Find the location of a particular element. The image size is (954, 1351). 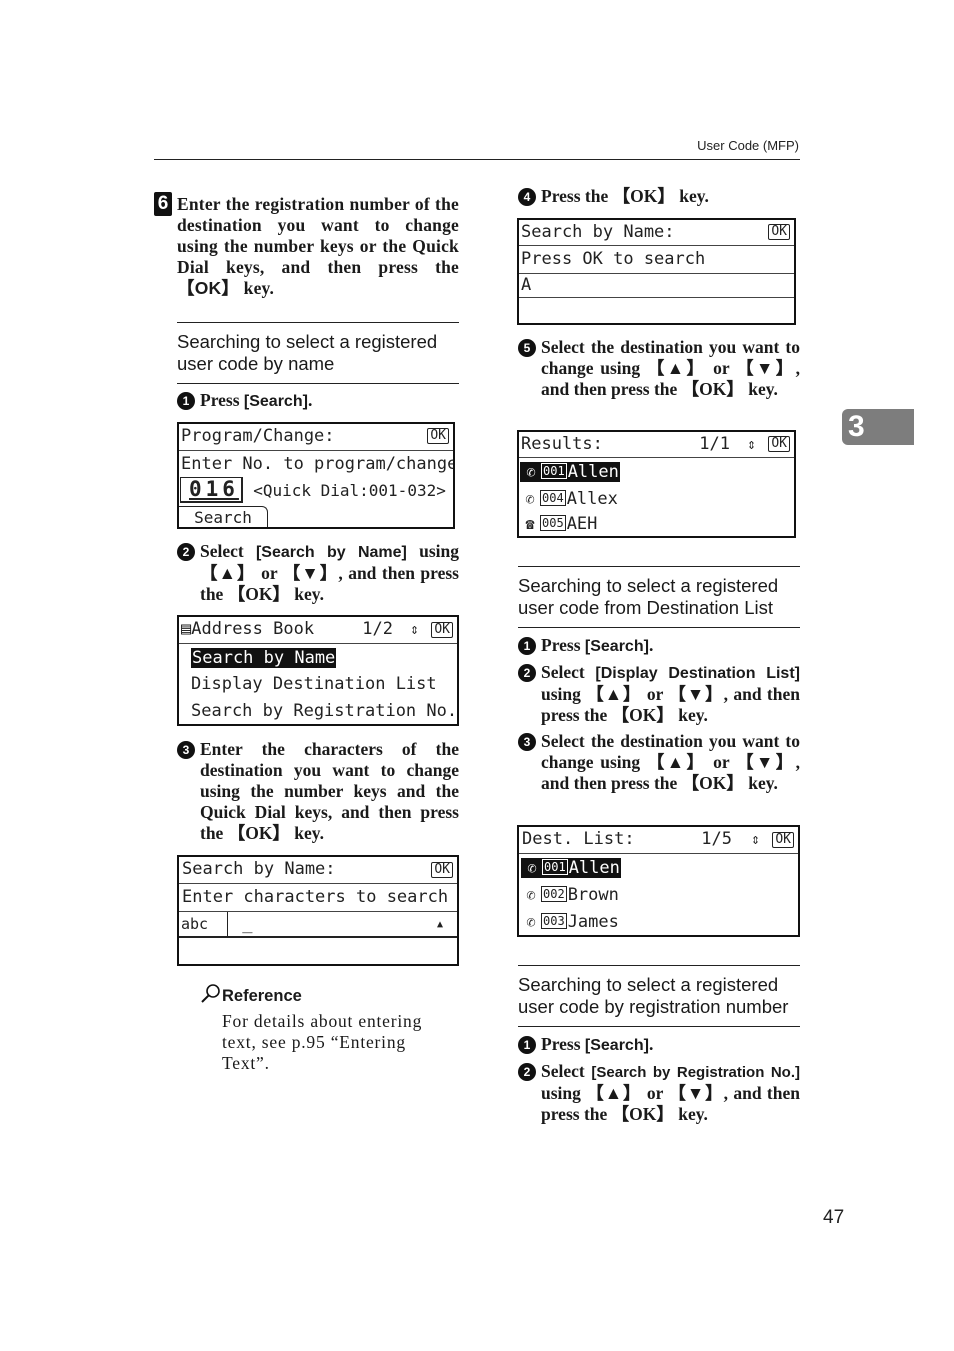

registration-number: 002 is located at coordinates (554, 894).